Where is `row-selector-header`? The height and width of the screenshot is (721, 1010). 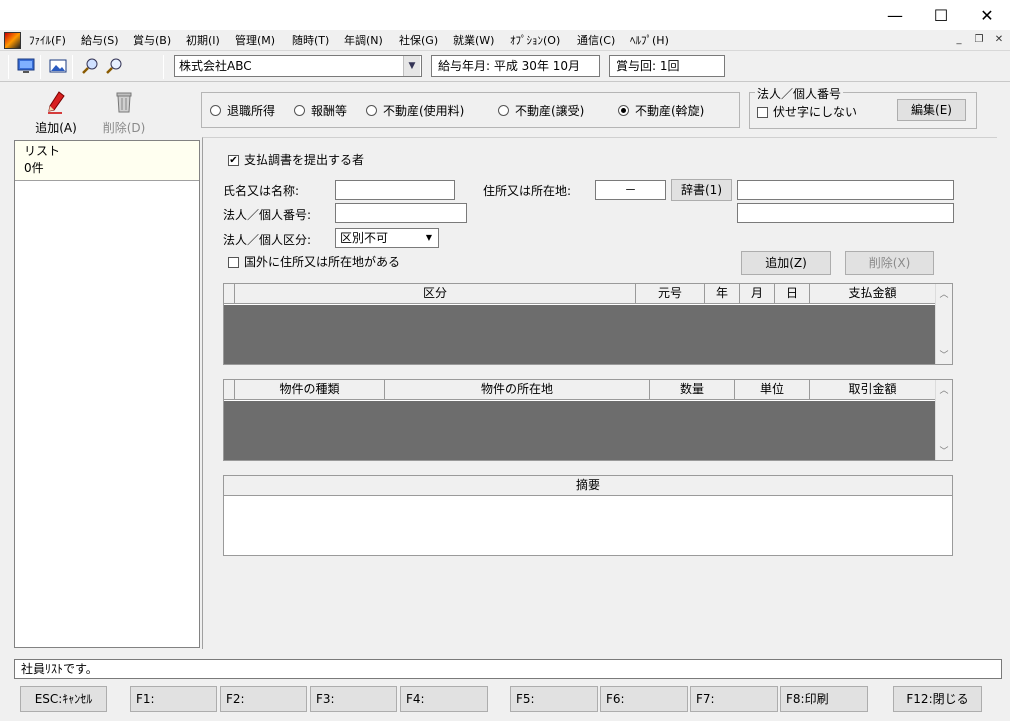
row-selector-header is located at coordinates (229, 294).